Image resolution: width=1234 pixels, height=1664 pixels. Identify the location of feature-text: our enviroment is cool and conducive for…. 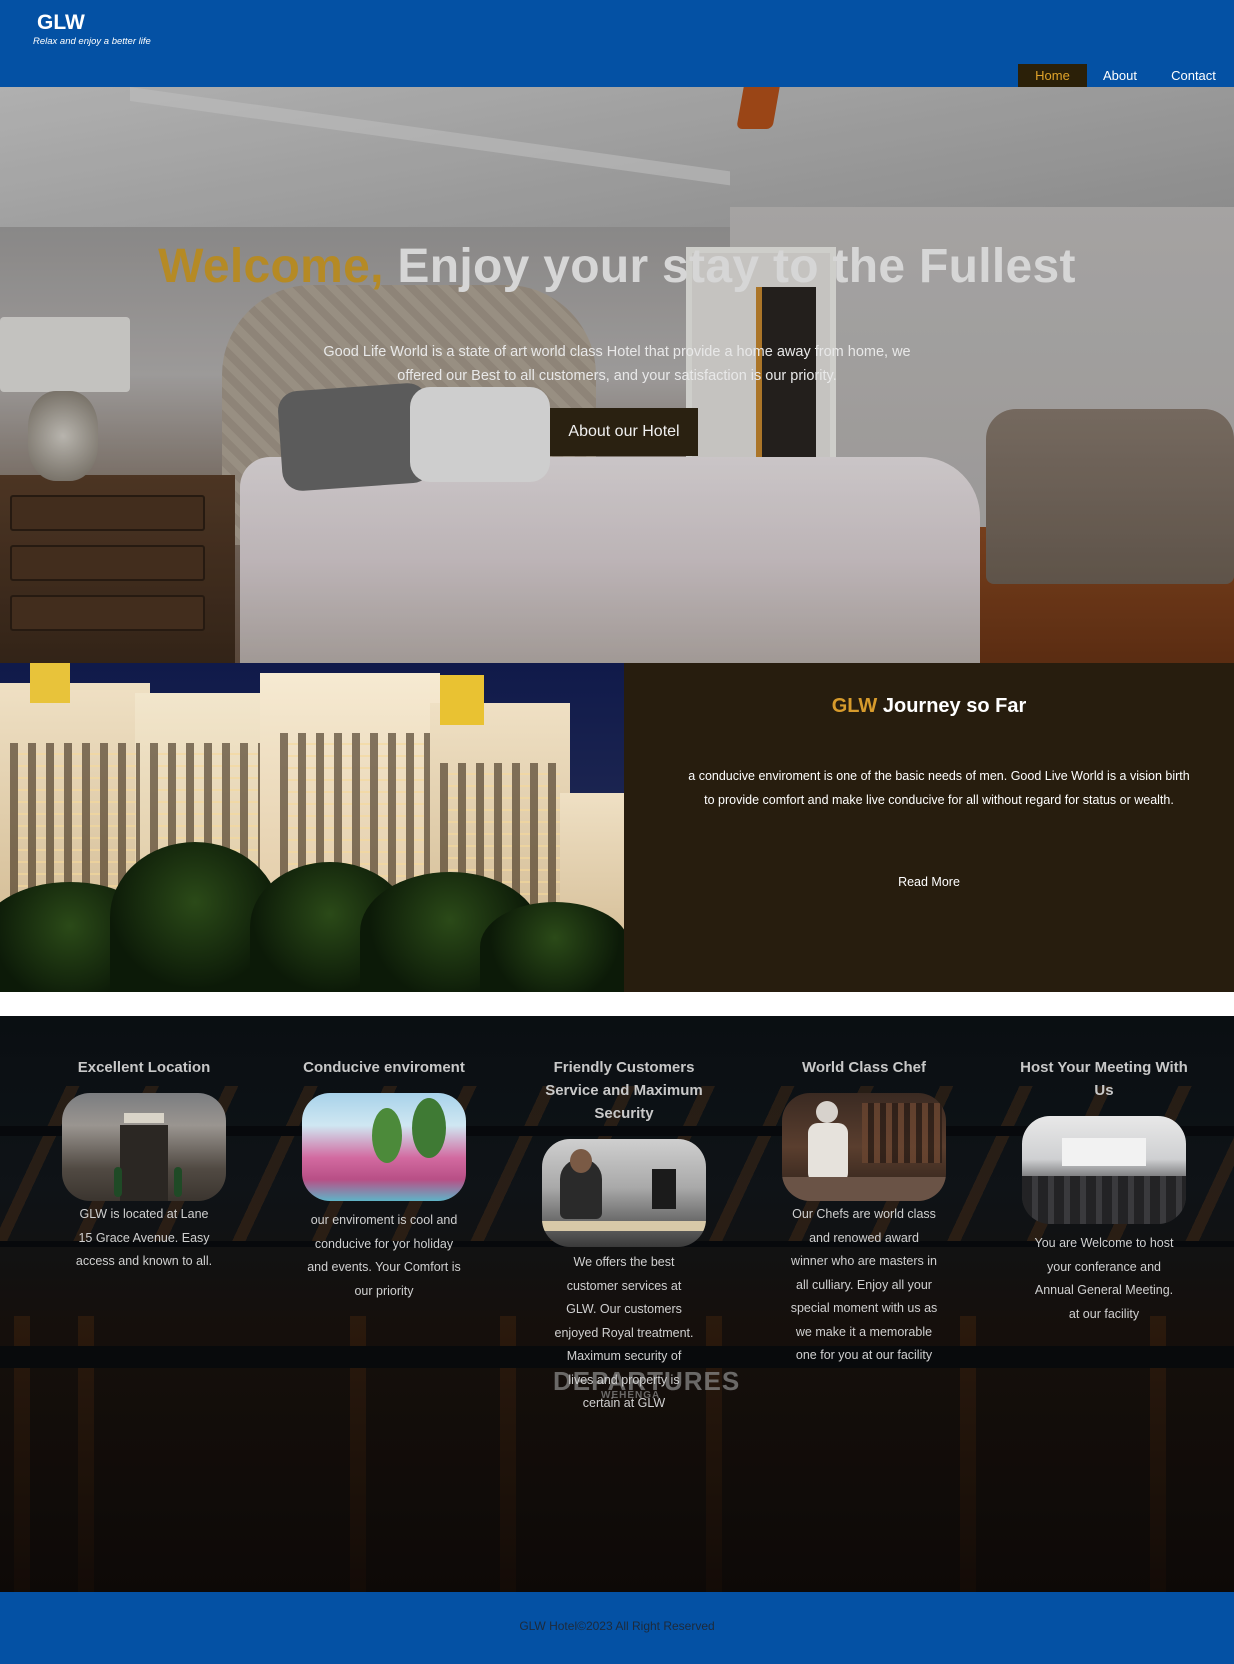
(384, 1255).